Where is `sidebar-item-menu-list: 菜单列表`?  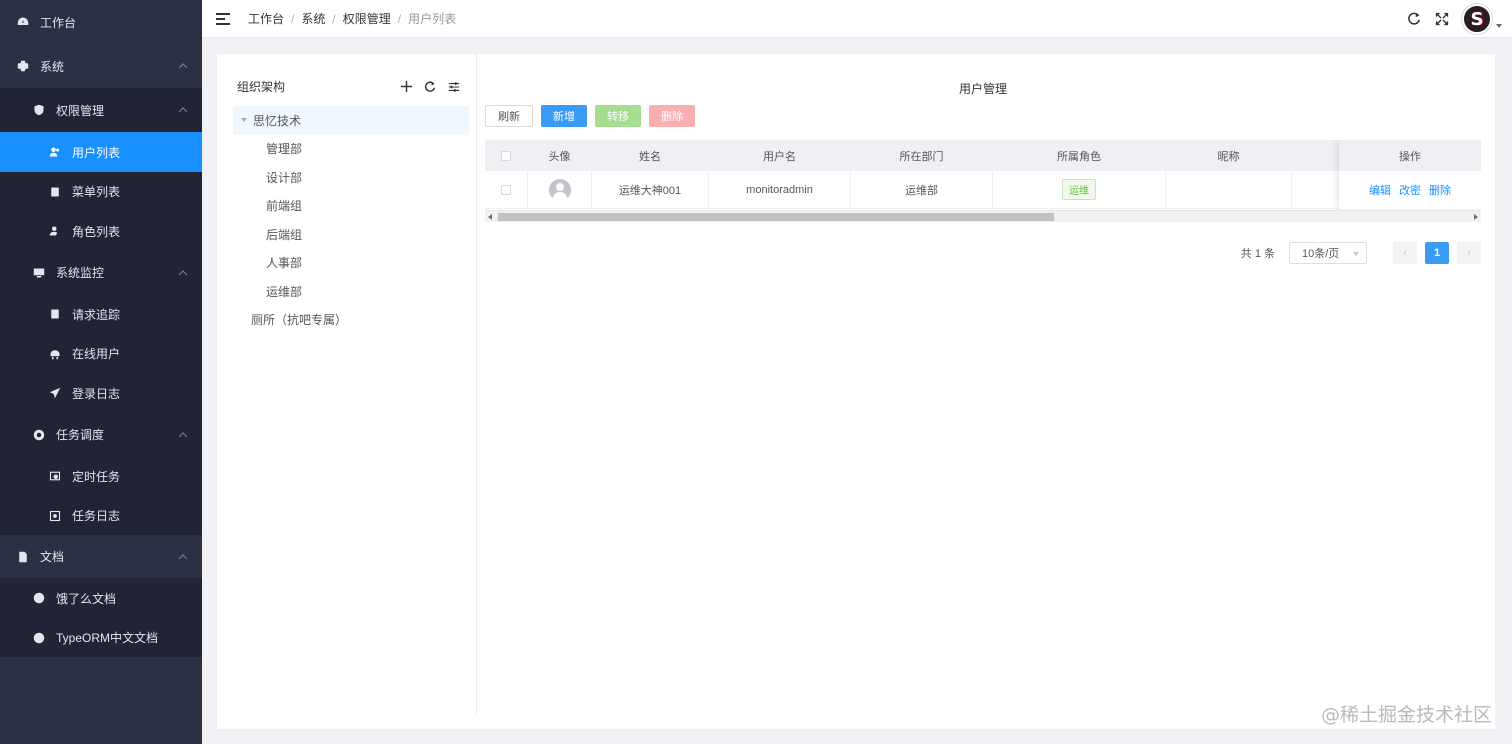 sidebar-item-menu-list: 菜单列表 is located at coordinates (101, 191).